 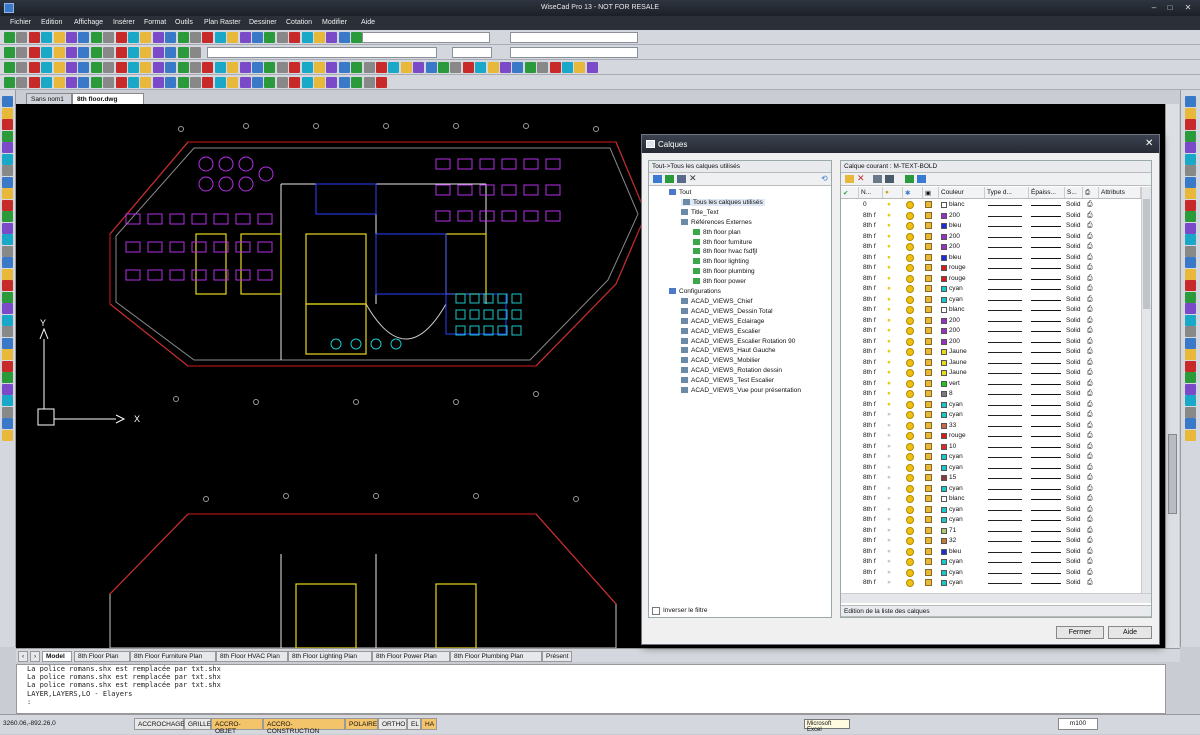 What do you see at coordinates (727, 380) in the screenshot?
I see `filter-tree-item: ACAD_VIEWS_Test Escalier` at bounding box center [727, 380].